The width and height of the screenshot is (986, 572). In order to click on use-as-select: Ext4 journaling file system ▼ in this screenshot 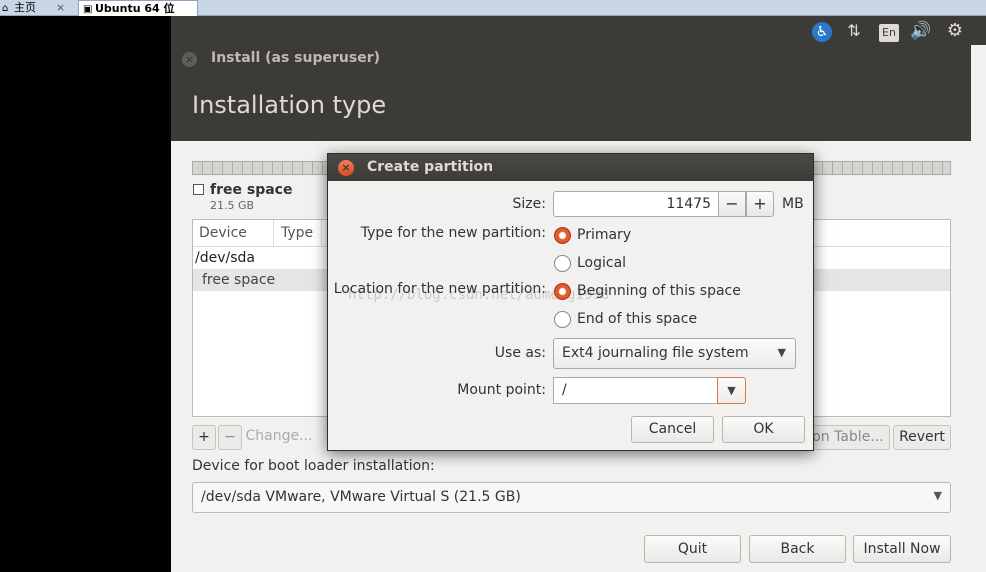, I will do `click(674, 353)`.